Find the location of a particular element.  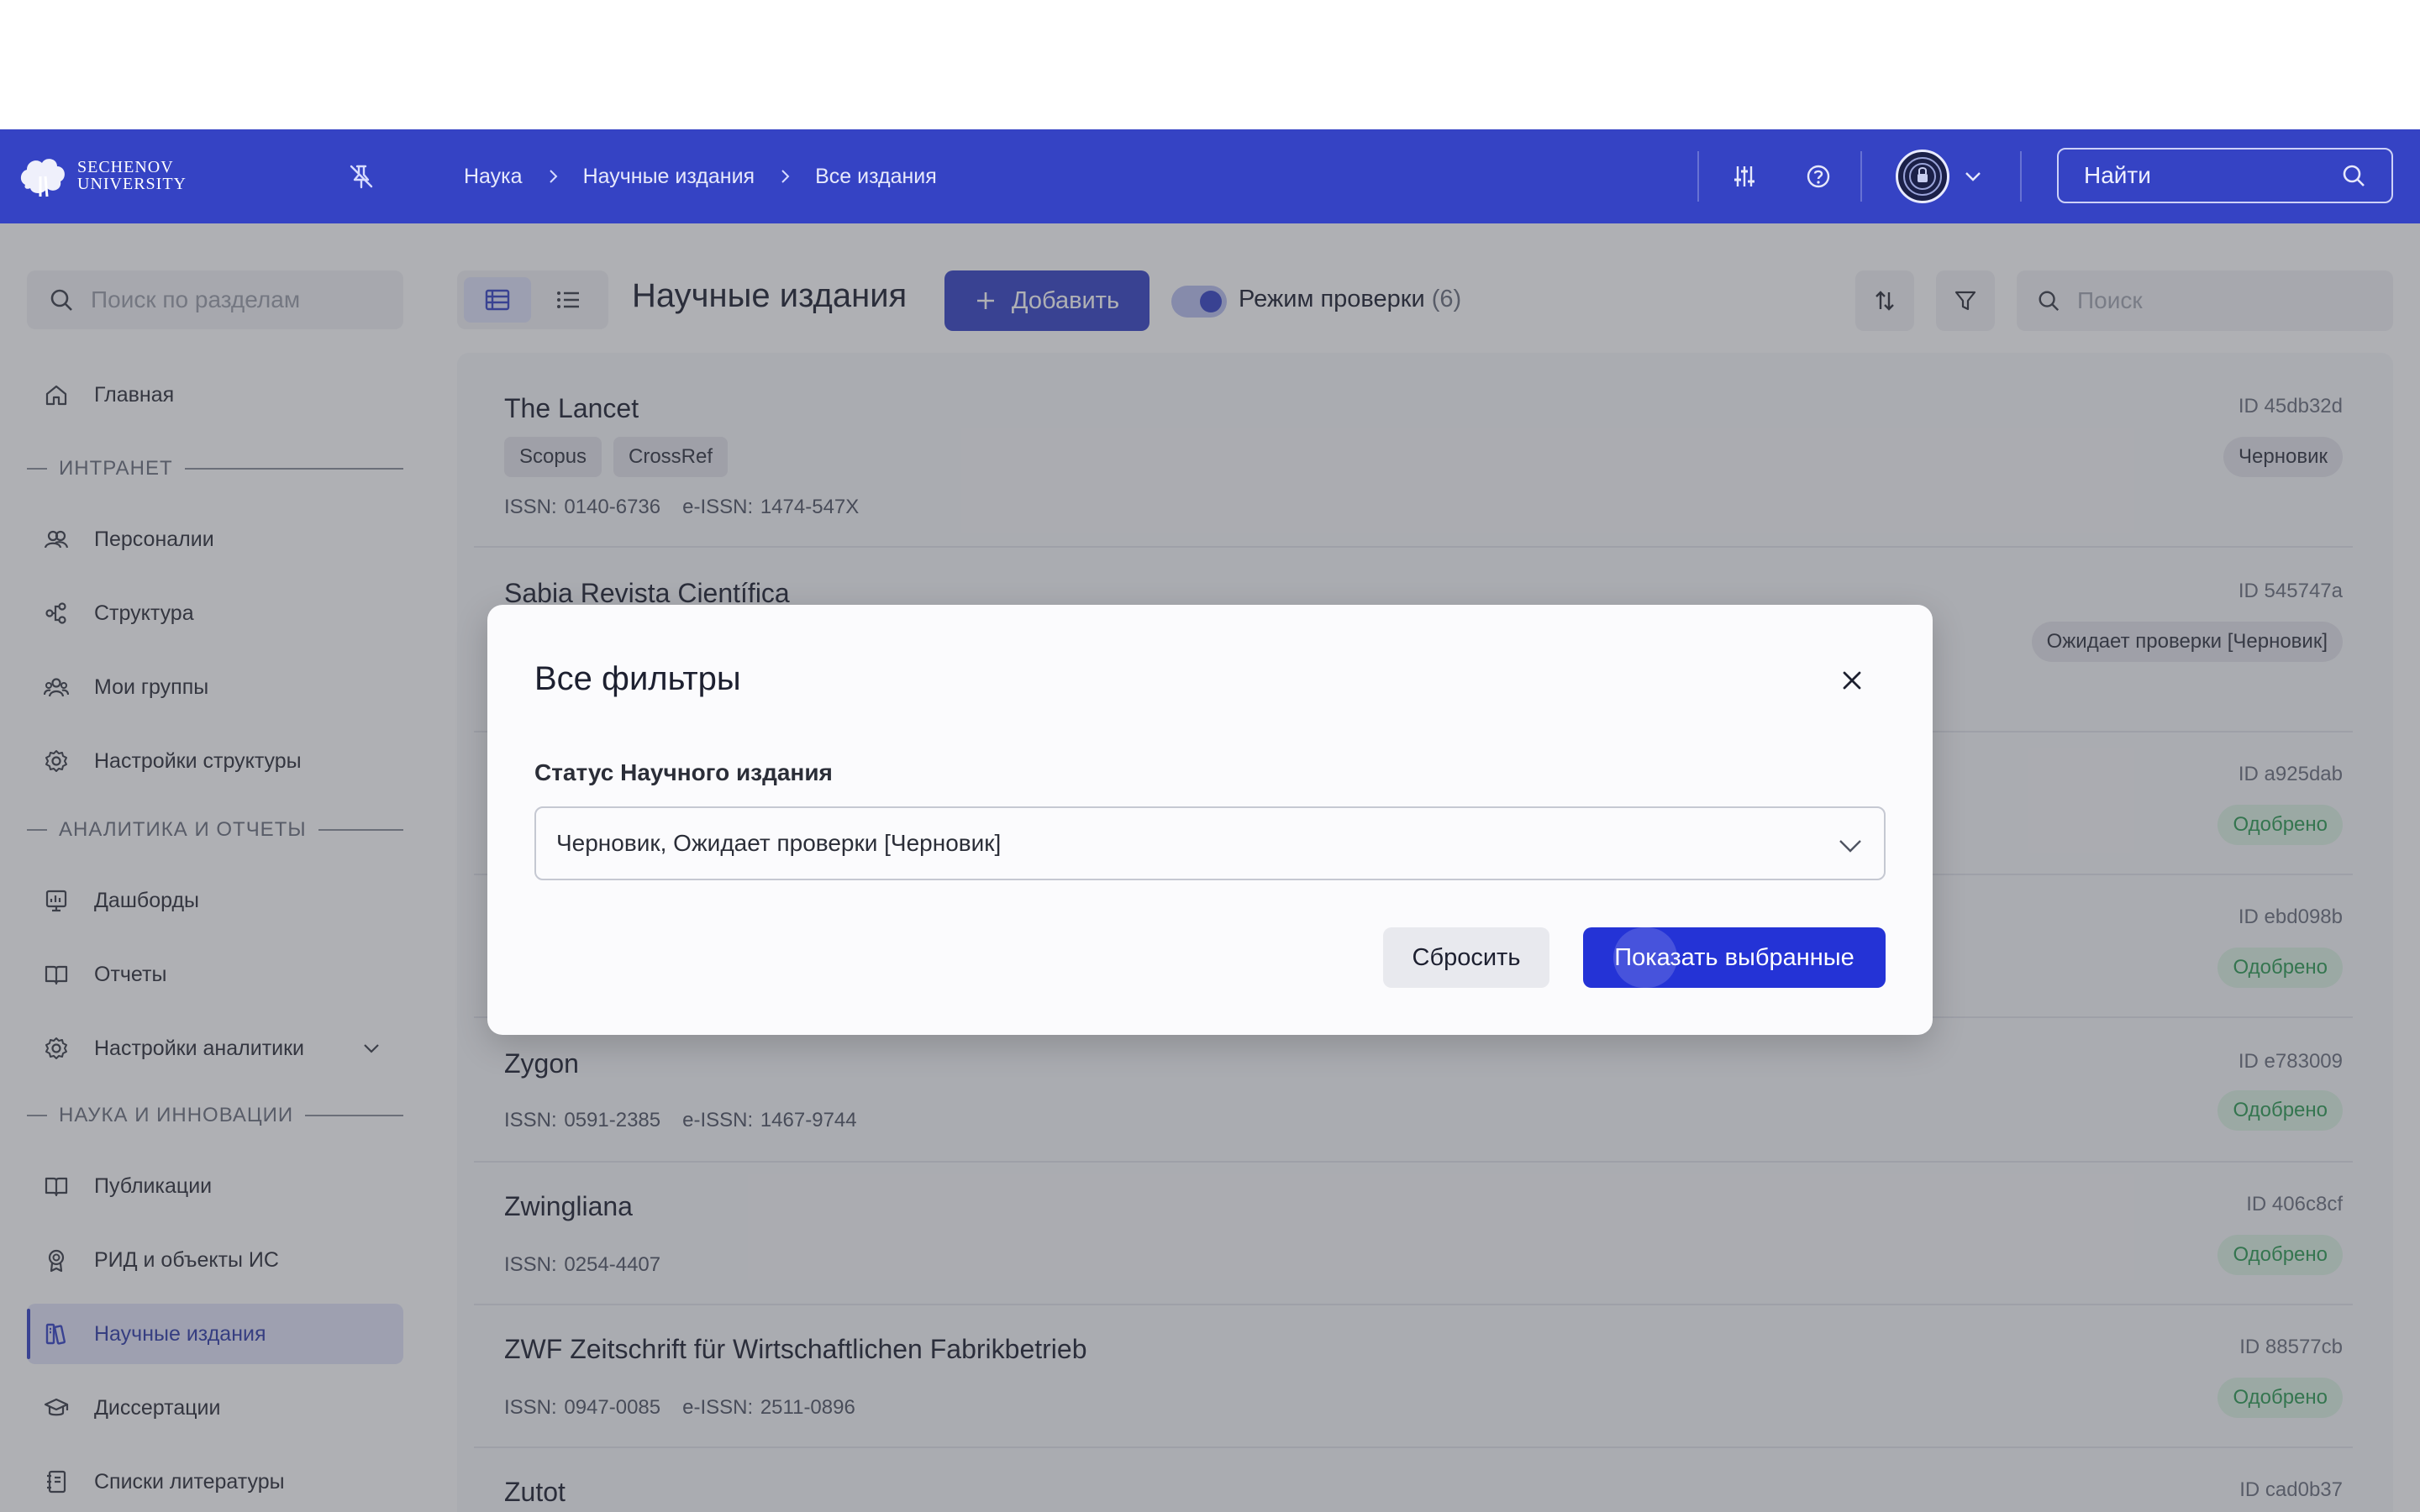

global-search-input: Найти is located at coordinates (2225, 175).